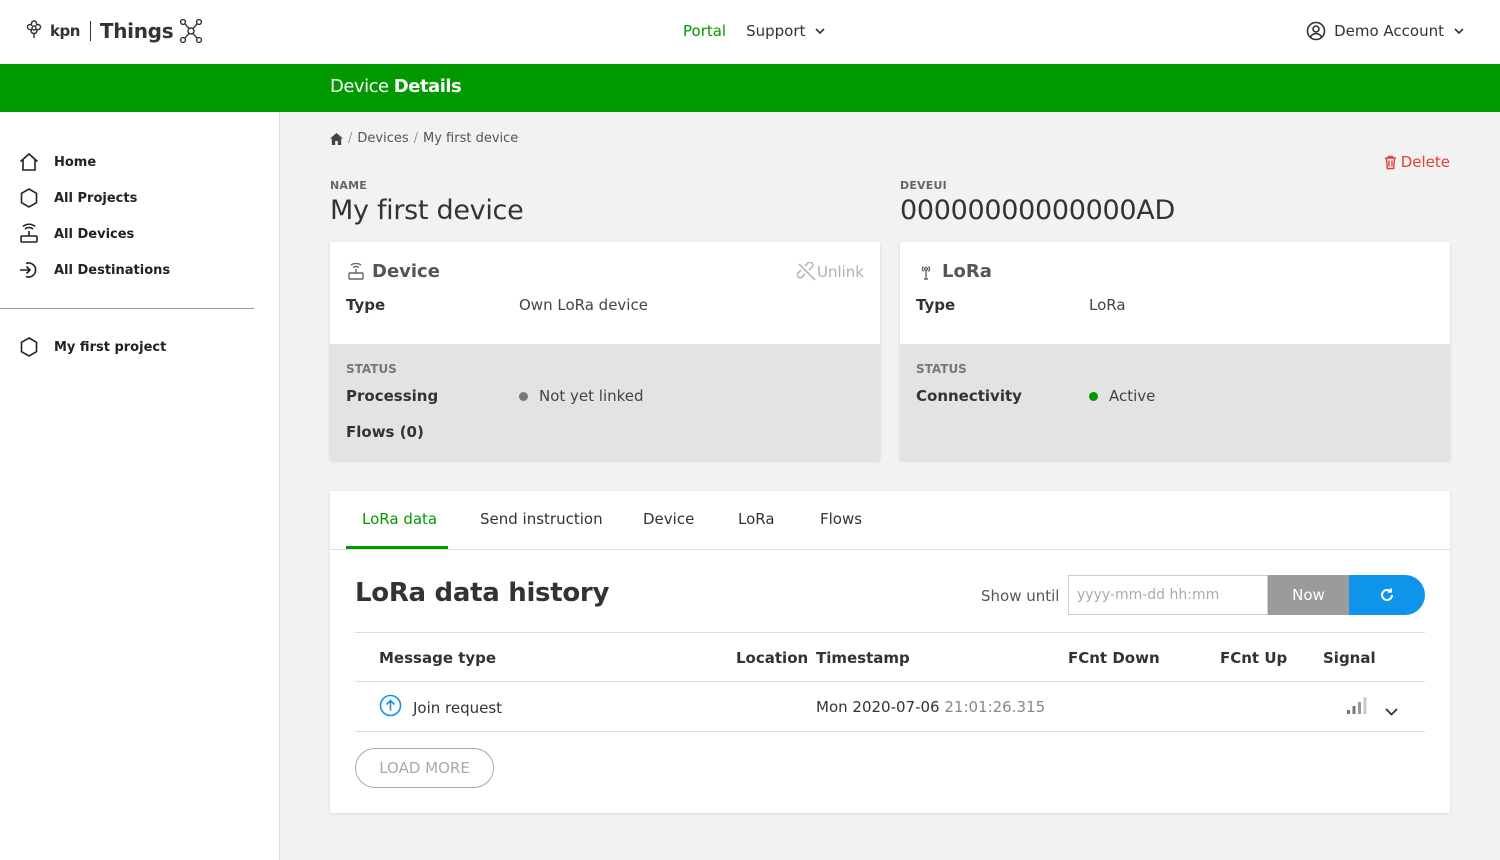 The width and height of the screenshot is (1500, 860). I want to click on page-title: Device Details, so click(396, 86).